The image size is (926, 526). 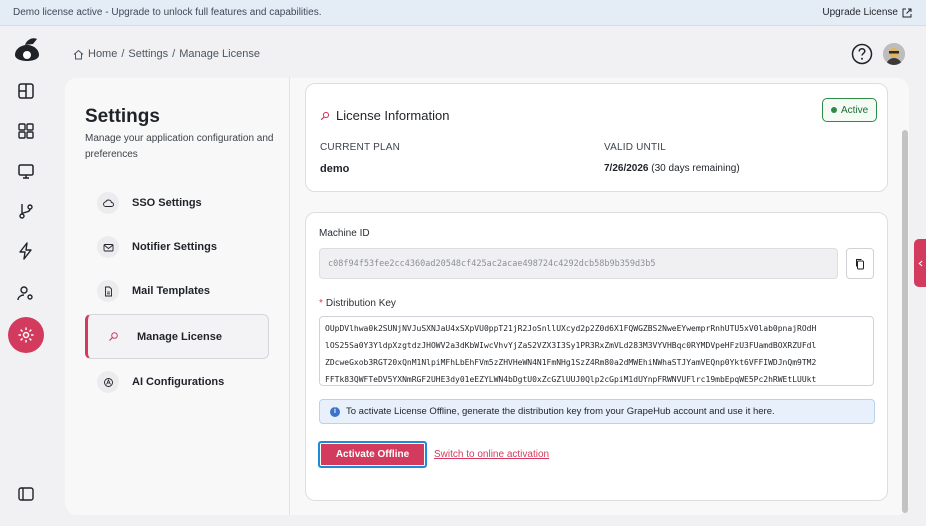 I want to click on avatar-icon, so click(x=894, y=54).